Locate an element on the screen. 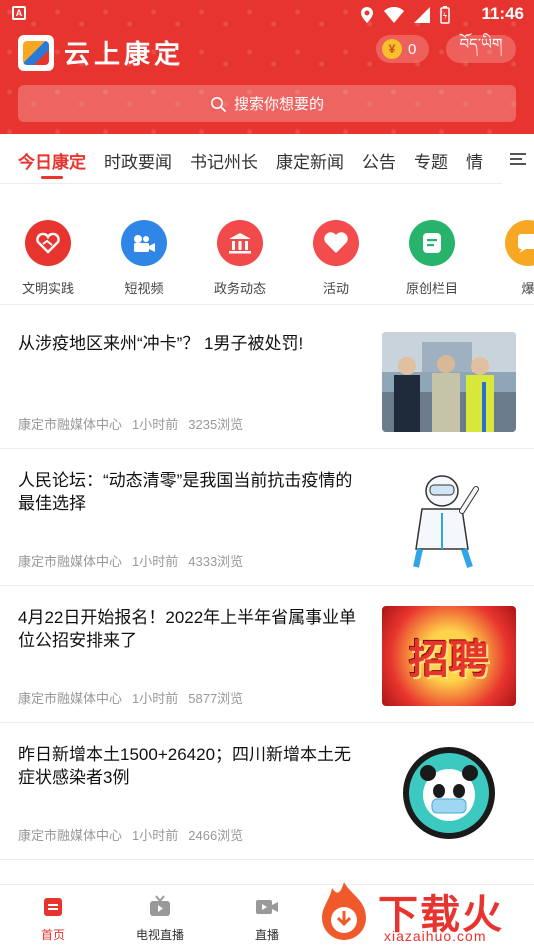 This screenshot has width=534, height=950. nav-label: 电视直播 is located at coordinates (159, 935).